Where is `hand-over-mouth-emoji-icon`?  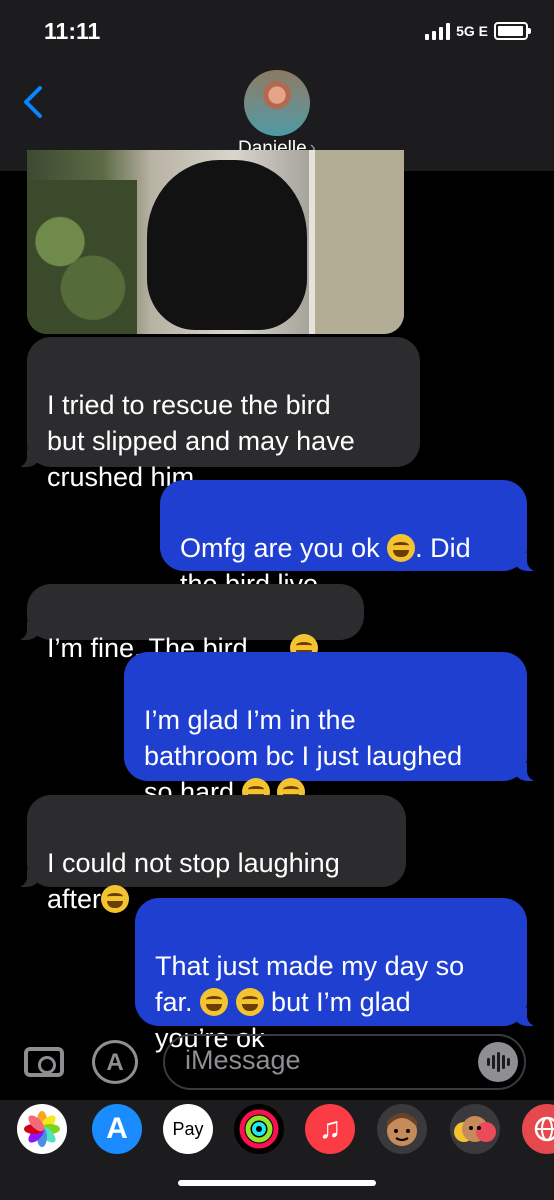 hand-over-mouth-emoji-icon is located at coordinates (214, 1002).